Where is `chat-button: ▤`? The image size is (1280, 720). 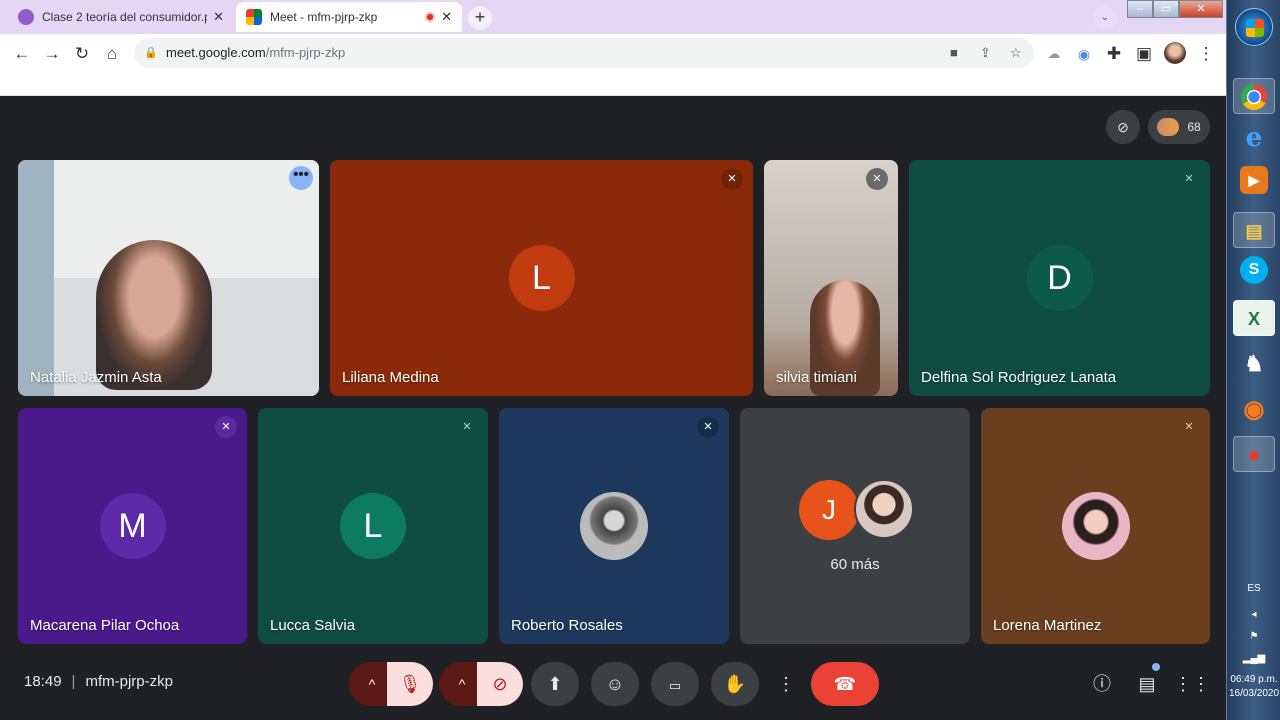
chat-button: ▤ is located at coordinates (1147, 684).